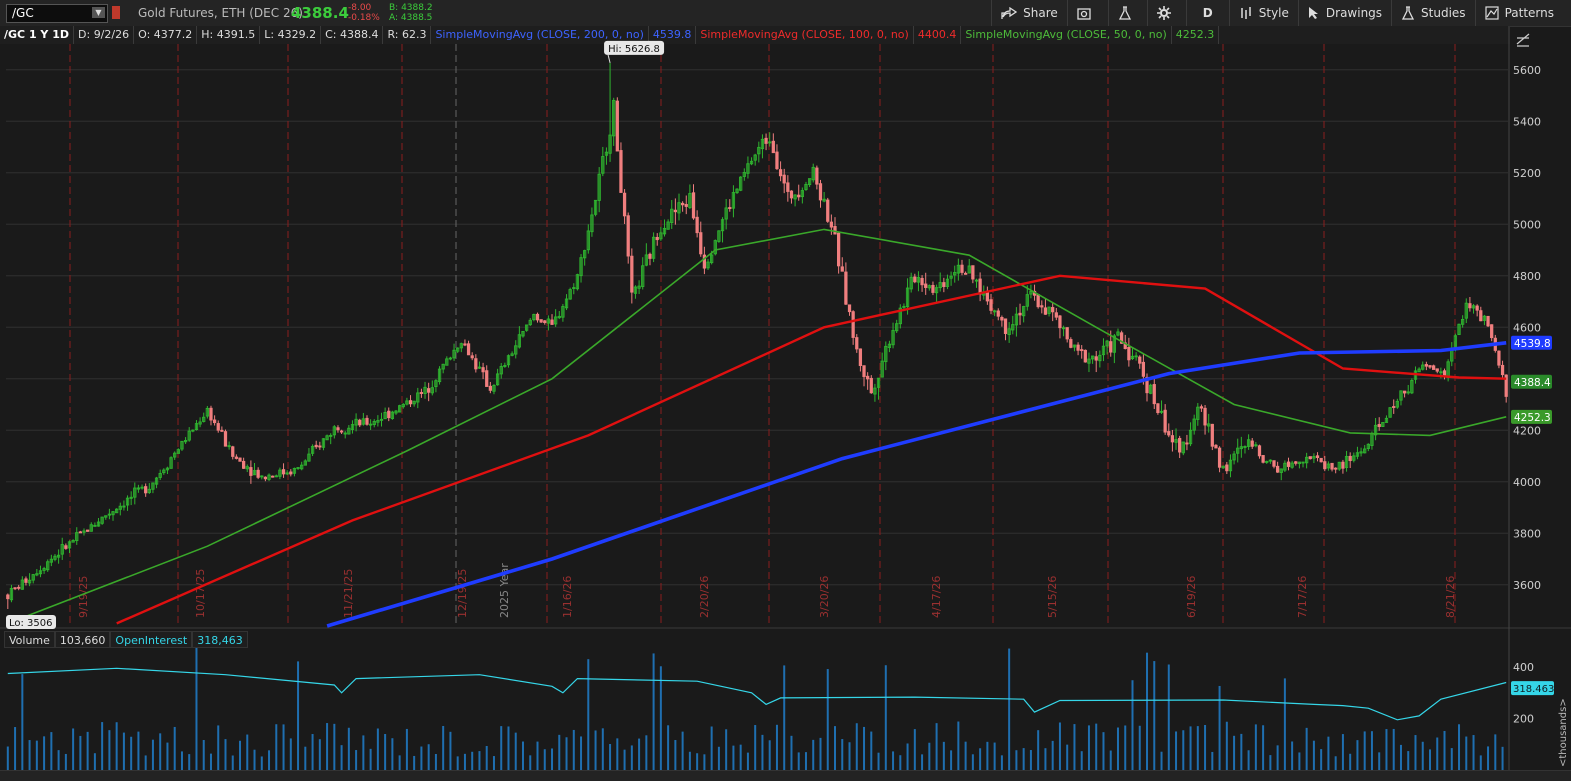 This screenshot has height=781, width=1571. What do you see at coordinates (1433, 13) in the screenshot?
I see `studies-button: Studies` at bounding box center [1433, 13].